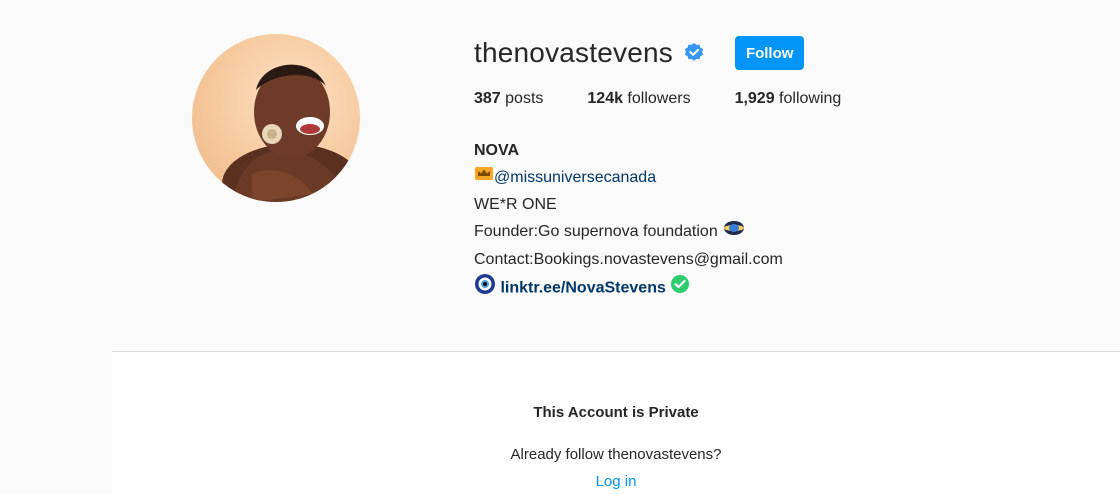 This screenshot has height=494, width=1120. What do you see at coordinates (694, 53) in the screenshot?
I see `verified-badge-icon` at bounding box center [694, 53].